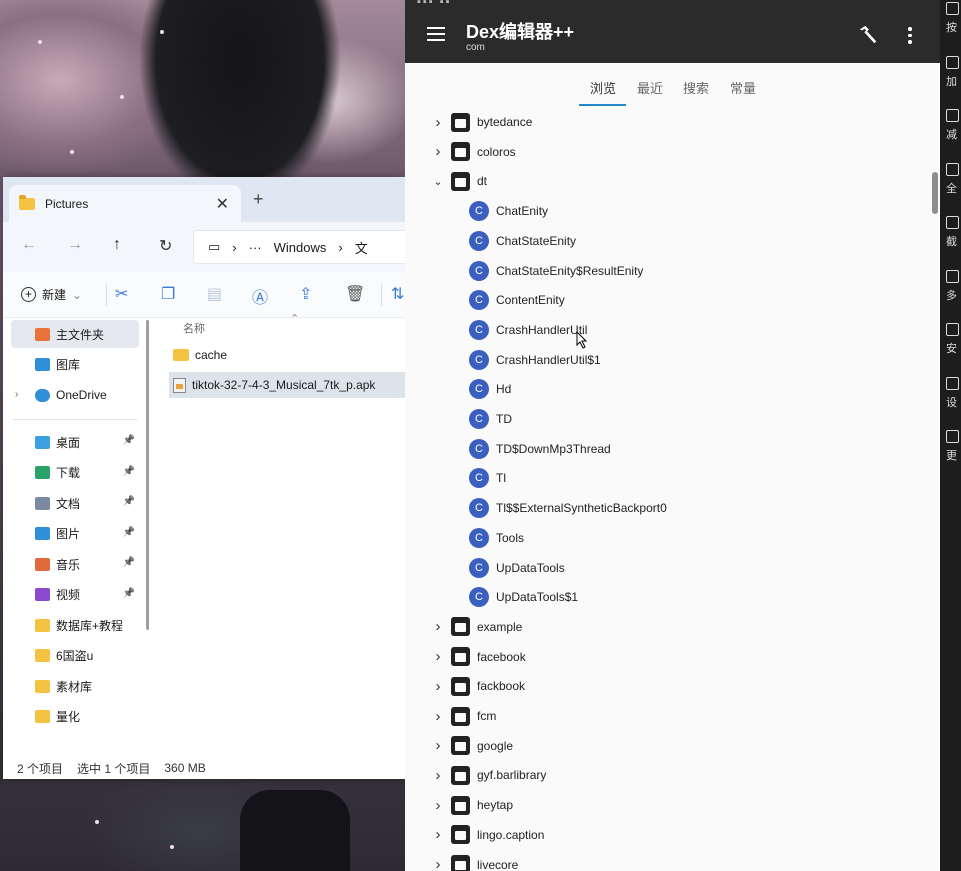 This screenshot has width=961, height=871. I want to click on package-row-content: livecore, so click(484, 863).